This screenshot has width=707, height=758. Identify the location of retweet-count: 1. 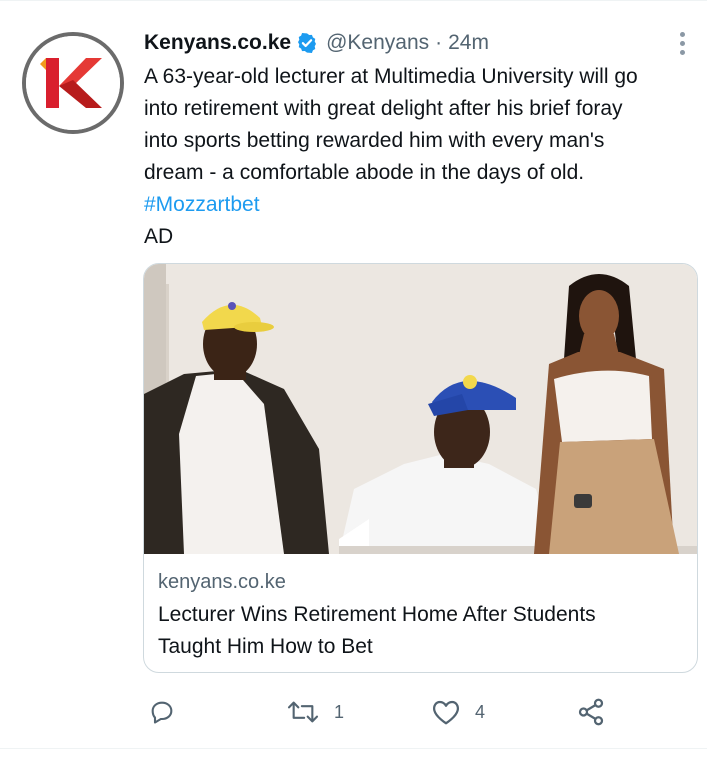
(339, 711).